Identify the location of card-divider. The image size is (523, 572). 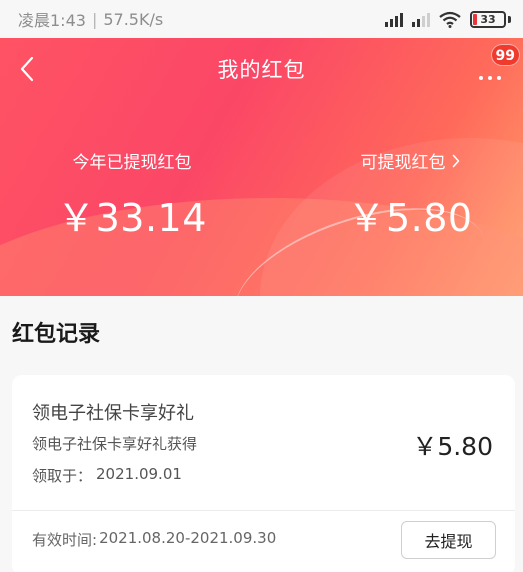
(263, 510).